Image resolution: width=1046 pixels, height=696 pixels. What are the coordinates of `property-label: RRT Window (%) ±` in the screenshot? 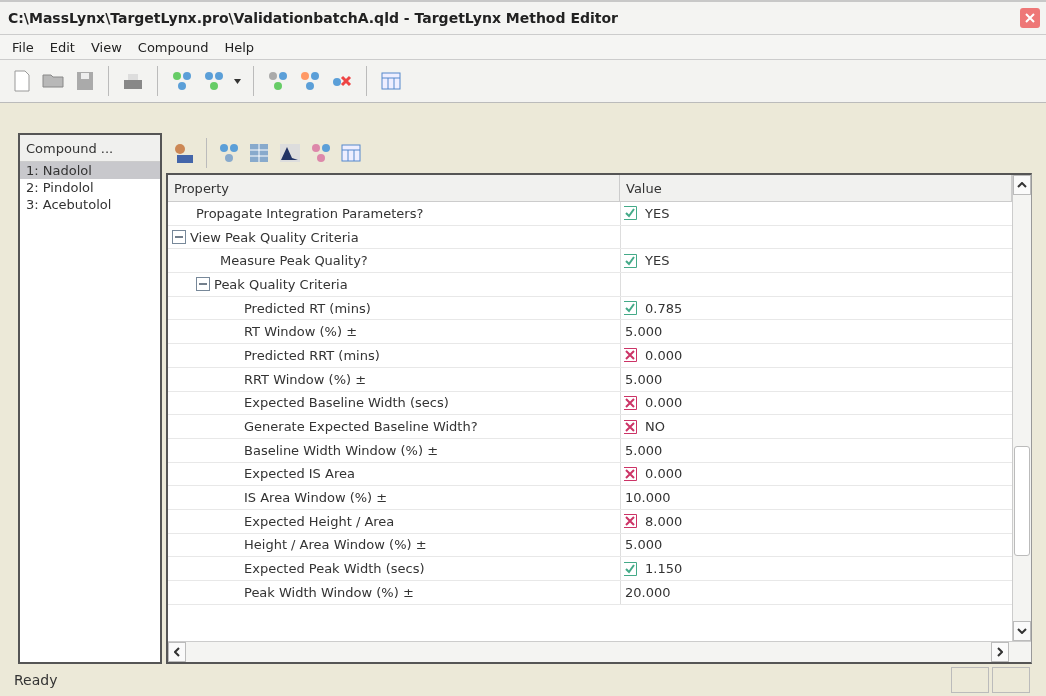 It's located at (305, 379).